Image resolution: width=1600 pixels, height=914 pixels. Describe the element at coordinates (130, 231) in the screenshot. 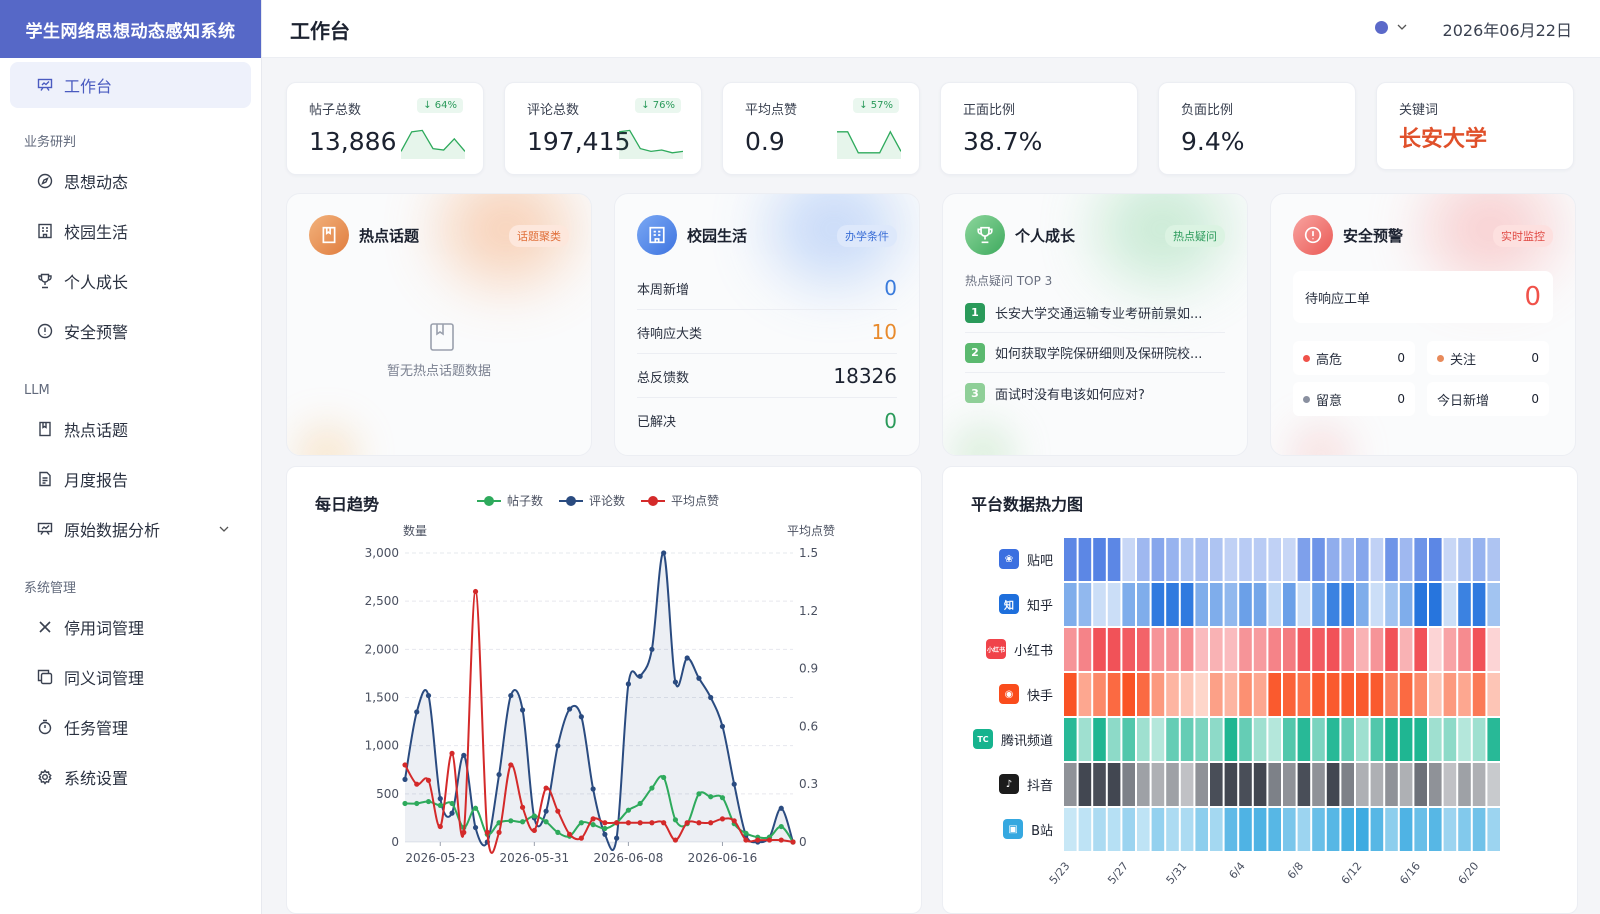

I see `sidebar-item-campus: 校园生活` at that location.